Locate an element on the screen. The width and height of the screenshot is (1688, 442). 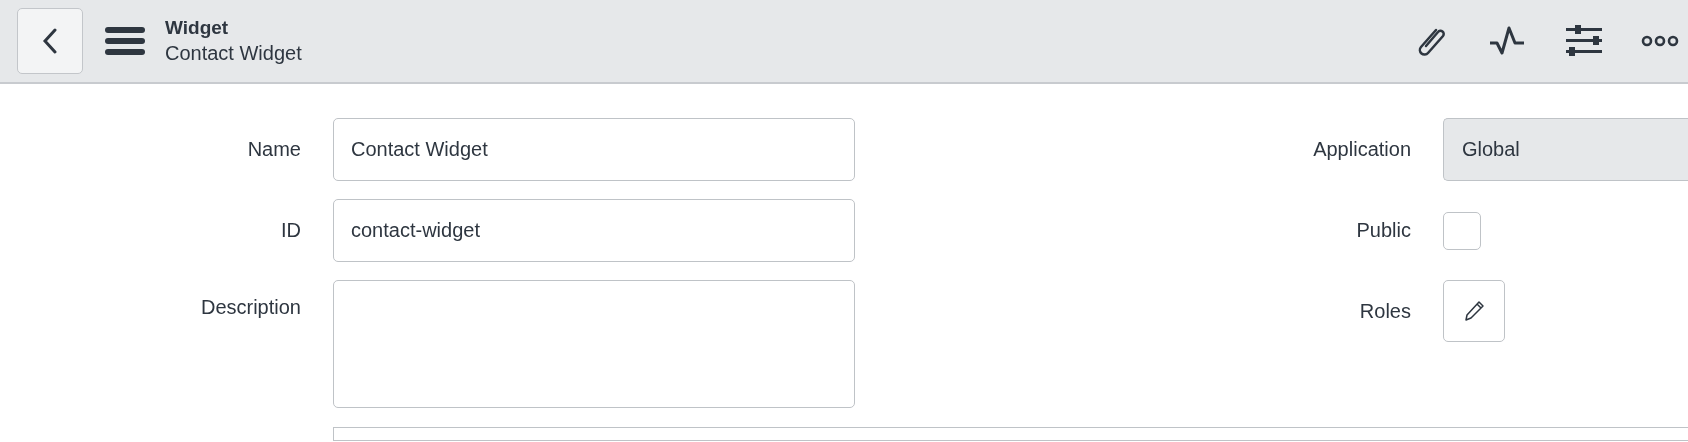
field-label: Roles is located at coordinates (1384, 311).